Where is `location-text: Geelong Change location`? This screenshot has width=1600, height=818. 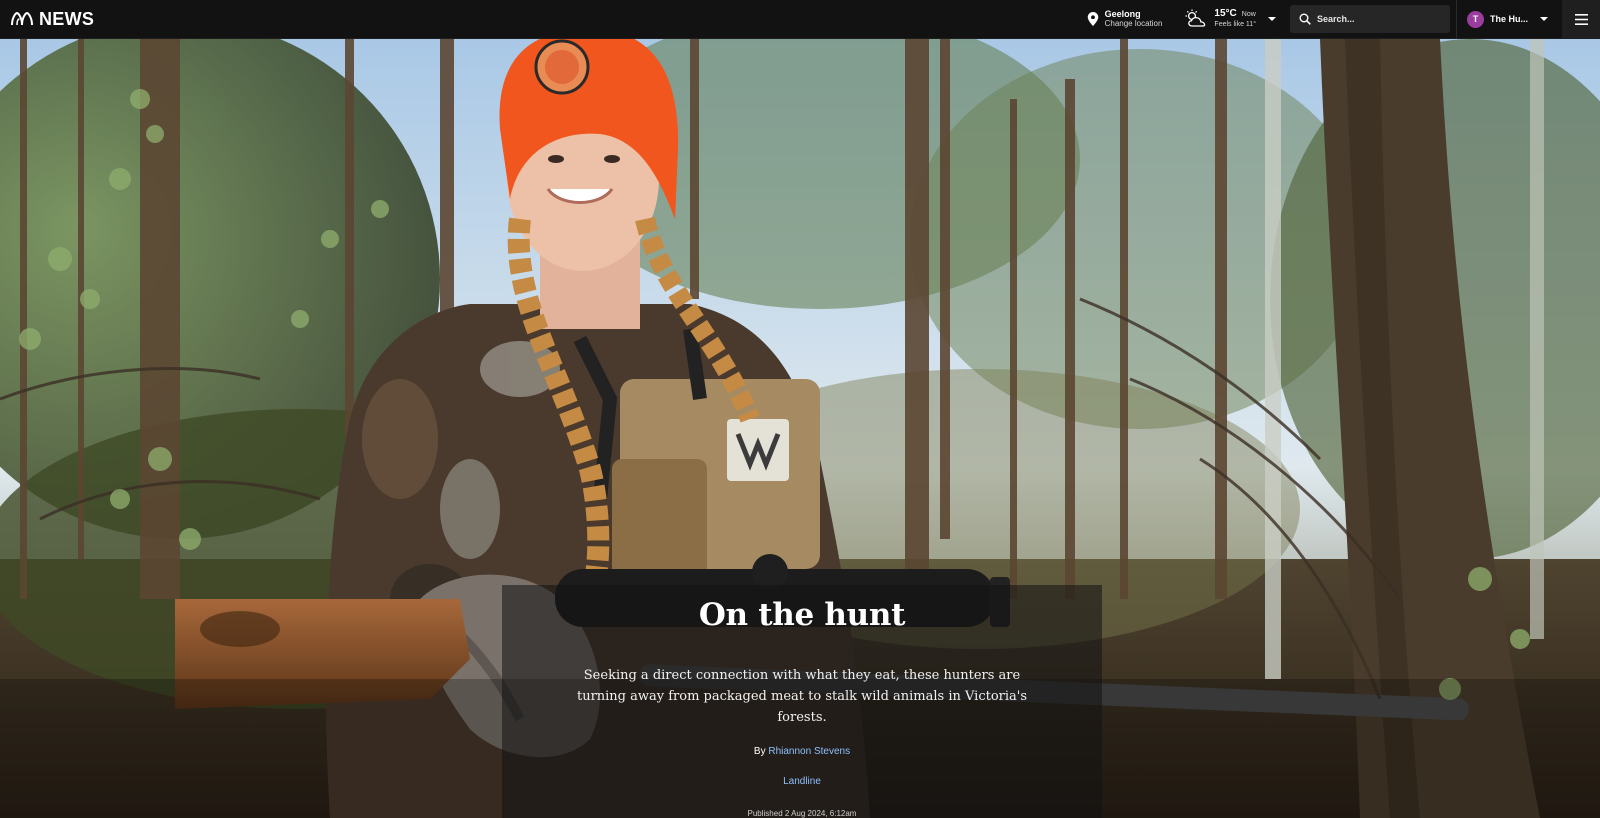
location-text: Geelong Change location is located at coordinates (1134, 19).